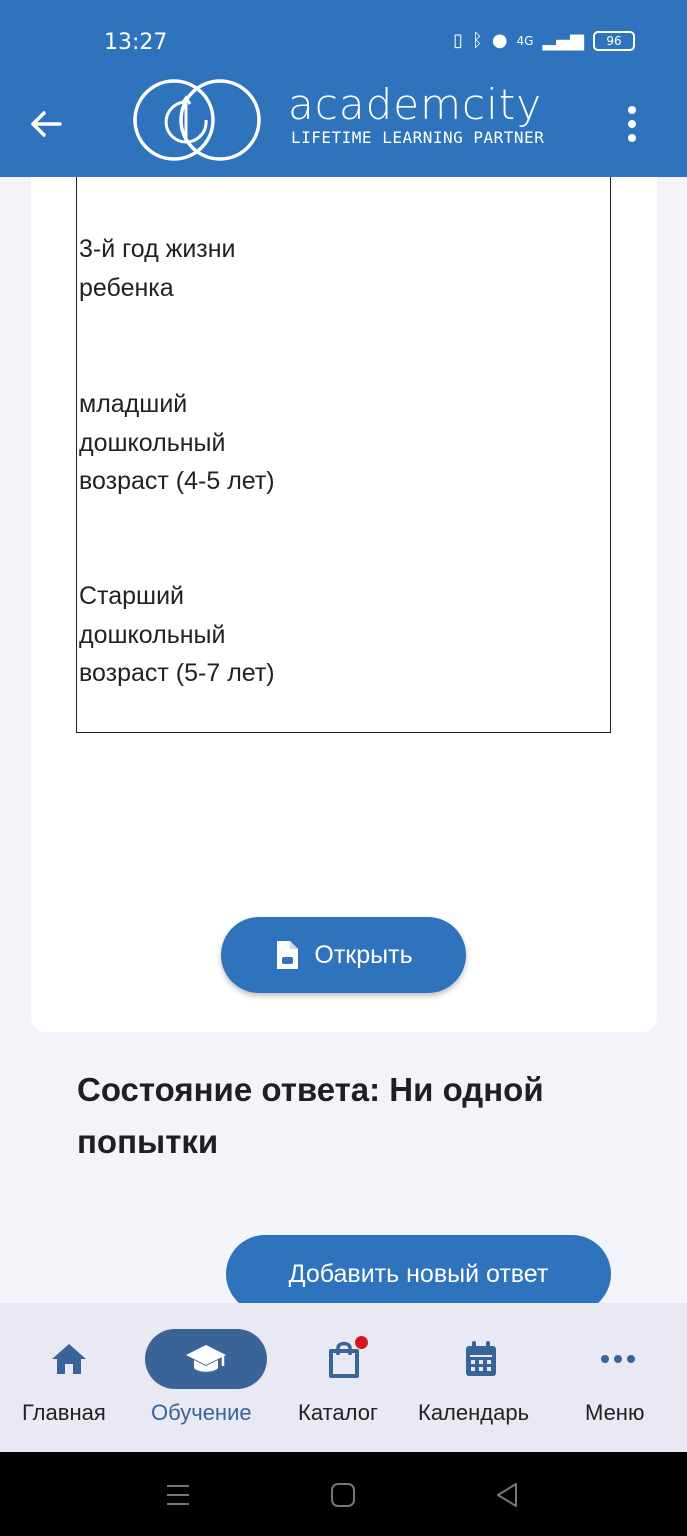 This screenshot has width=687, height=1536. What do you see at coordinates (507, 1495) in the screenshot?
I see `back-system-icon` at bounding box center [507, 1495].